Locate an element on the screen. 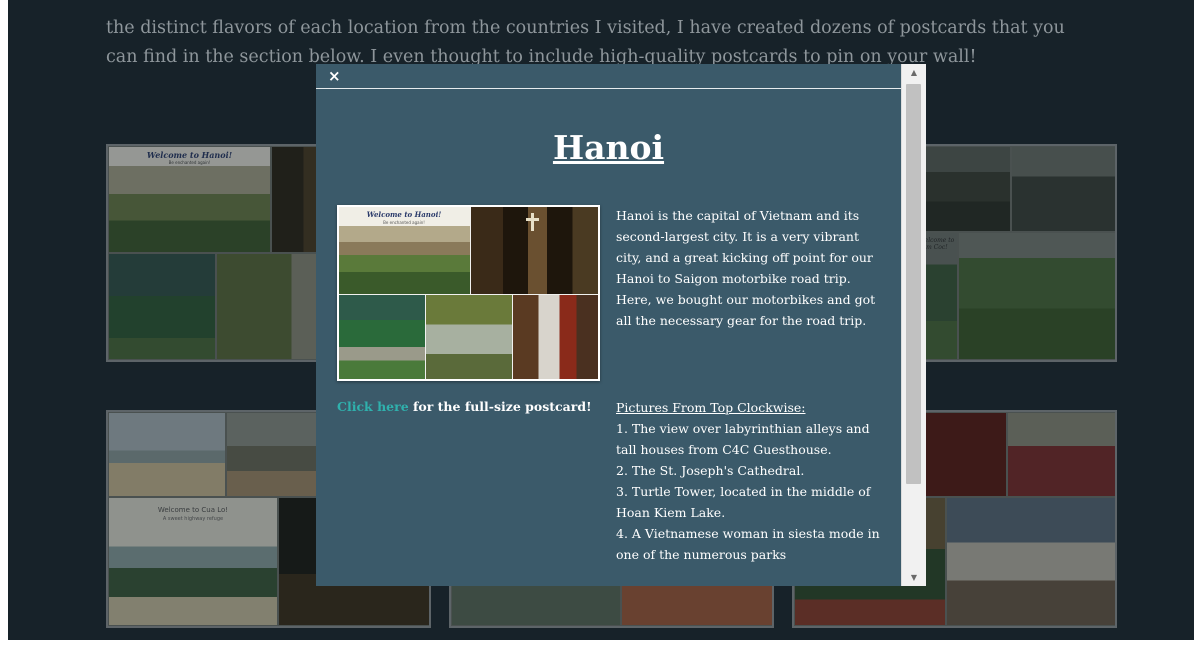 This screenshot has height=647, width=1199. postcard-photo-alley-view: Welcome to Hanoi! Be enchanted again! is located at coordinates (404, 250).